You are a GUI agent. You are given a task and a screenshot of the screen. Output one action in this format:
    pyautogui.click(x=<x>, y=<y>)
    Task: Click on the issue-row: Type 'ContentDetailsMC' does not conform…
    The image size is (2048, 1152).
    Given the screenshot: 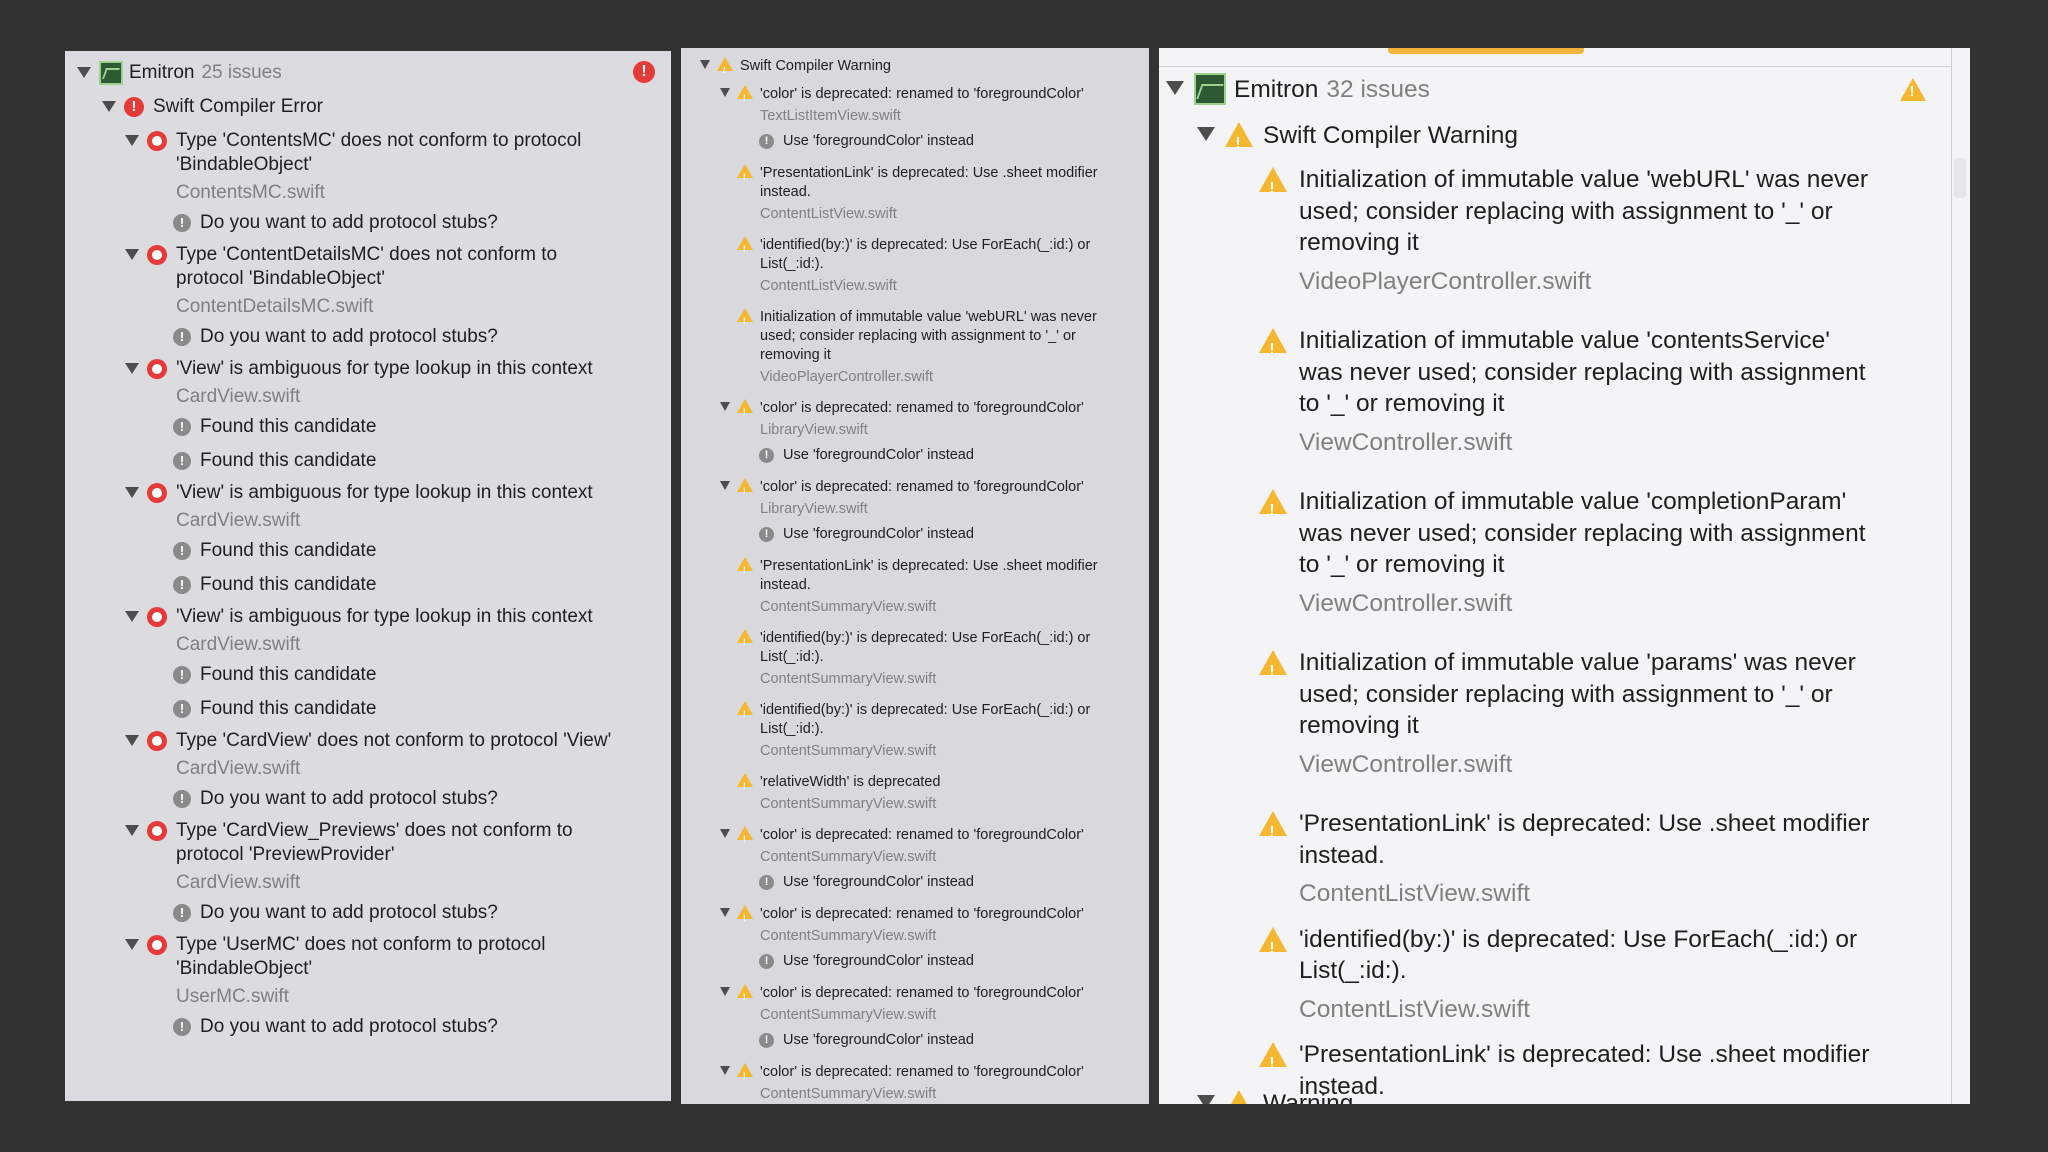 What is the action you would take?
    pyautogui.click(x=341, y=281)
    